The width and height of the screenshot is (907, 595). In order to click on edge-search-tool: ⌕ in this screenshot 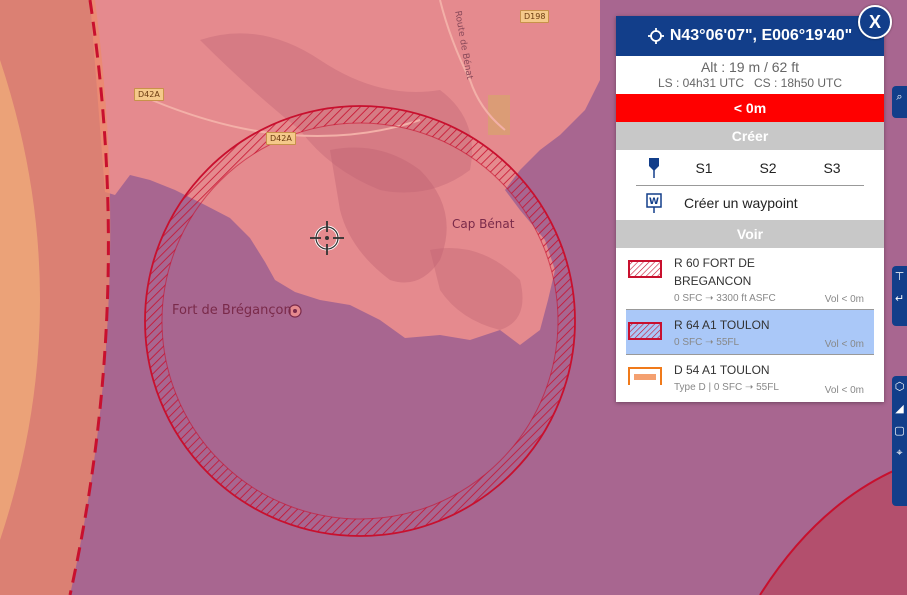, I will do `click(899, 102)`.